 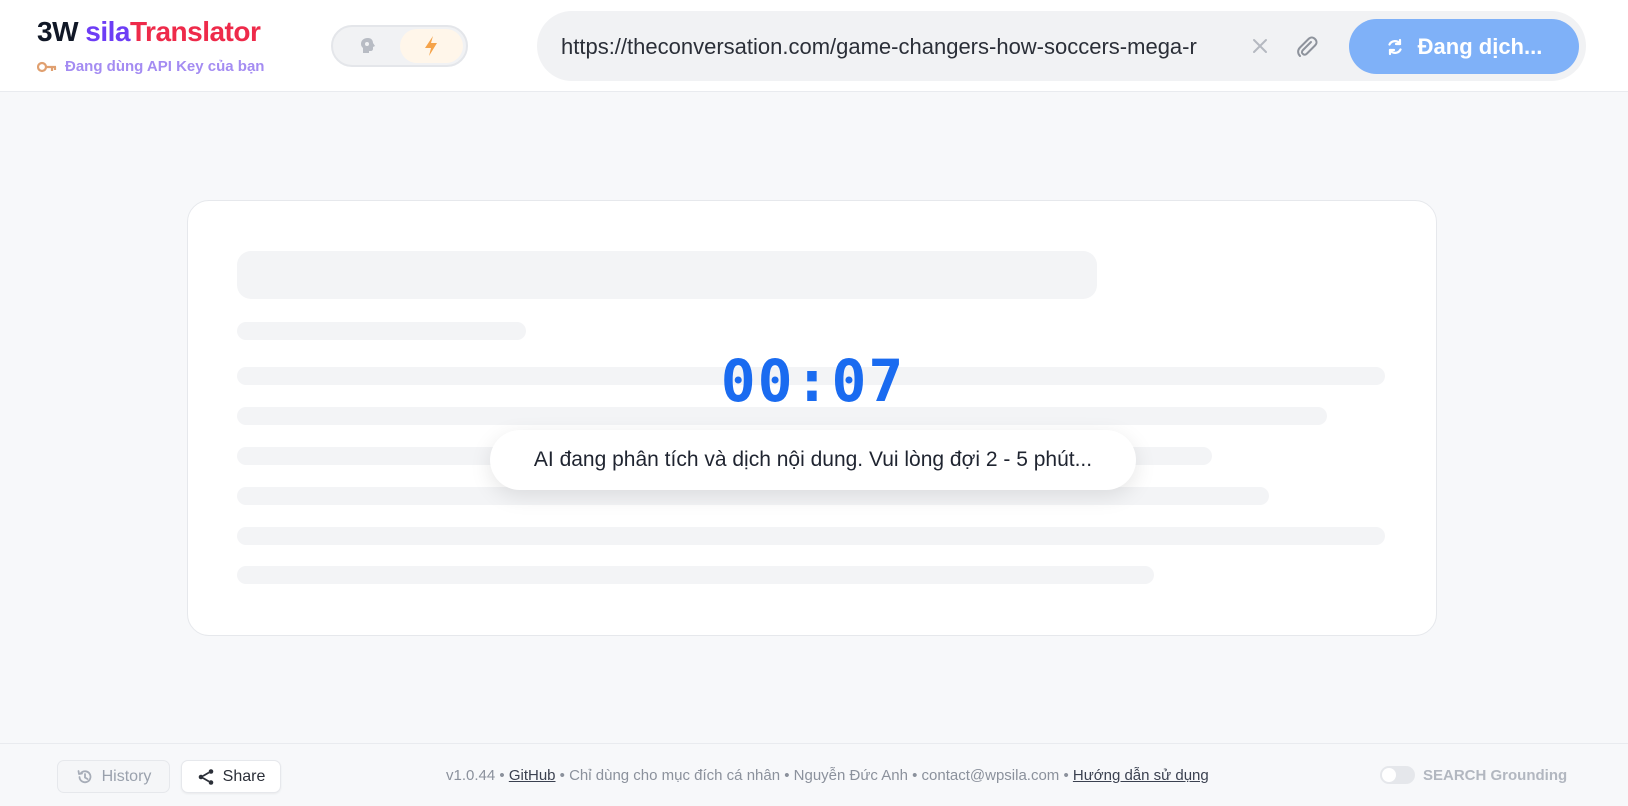 I want to click on skeleton-title, so click(x=667, y=275).